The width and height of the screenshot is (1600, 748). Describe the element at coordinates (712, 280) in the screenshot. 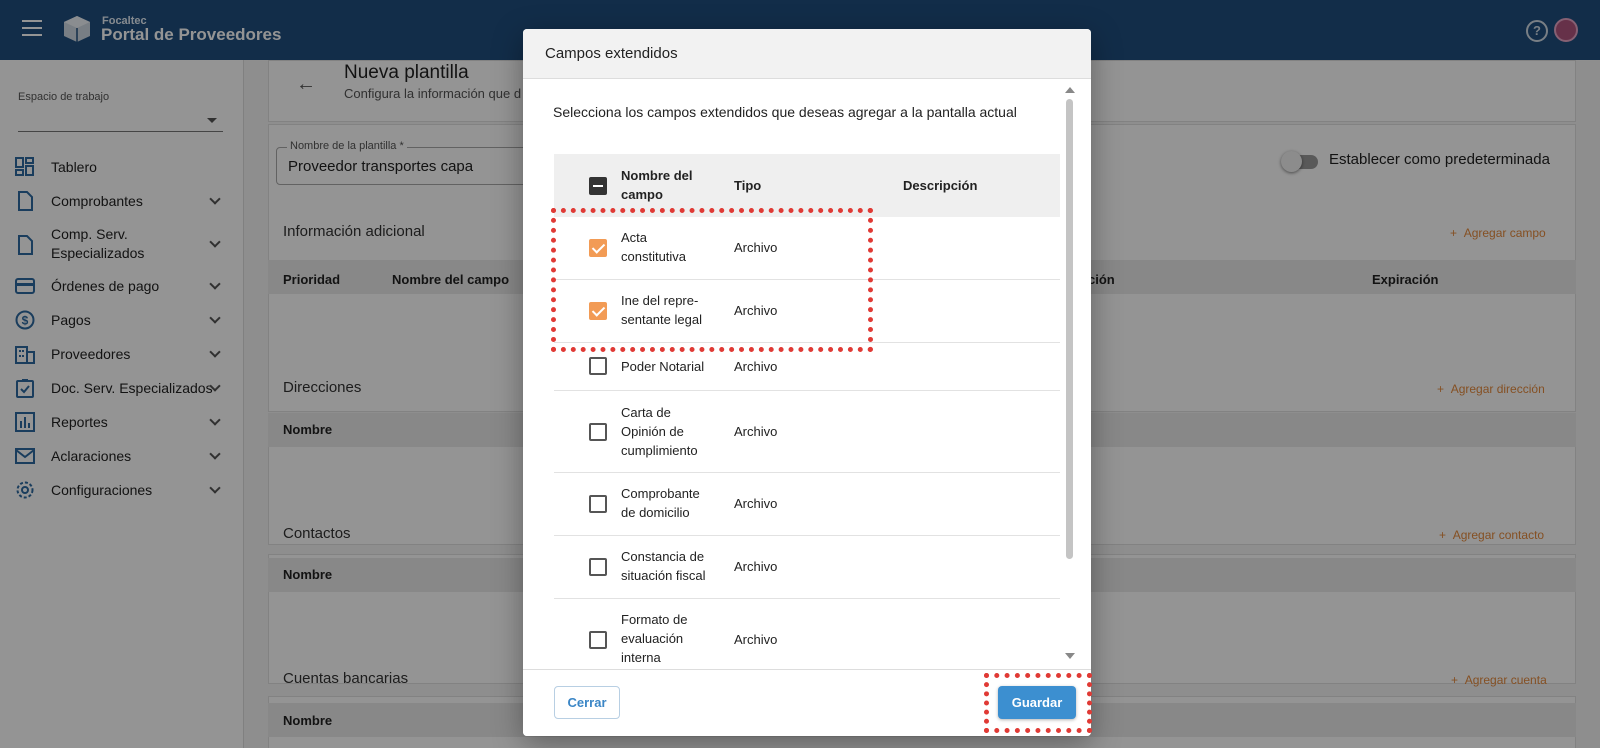

I see `highlight-selected-rows` at that location.